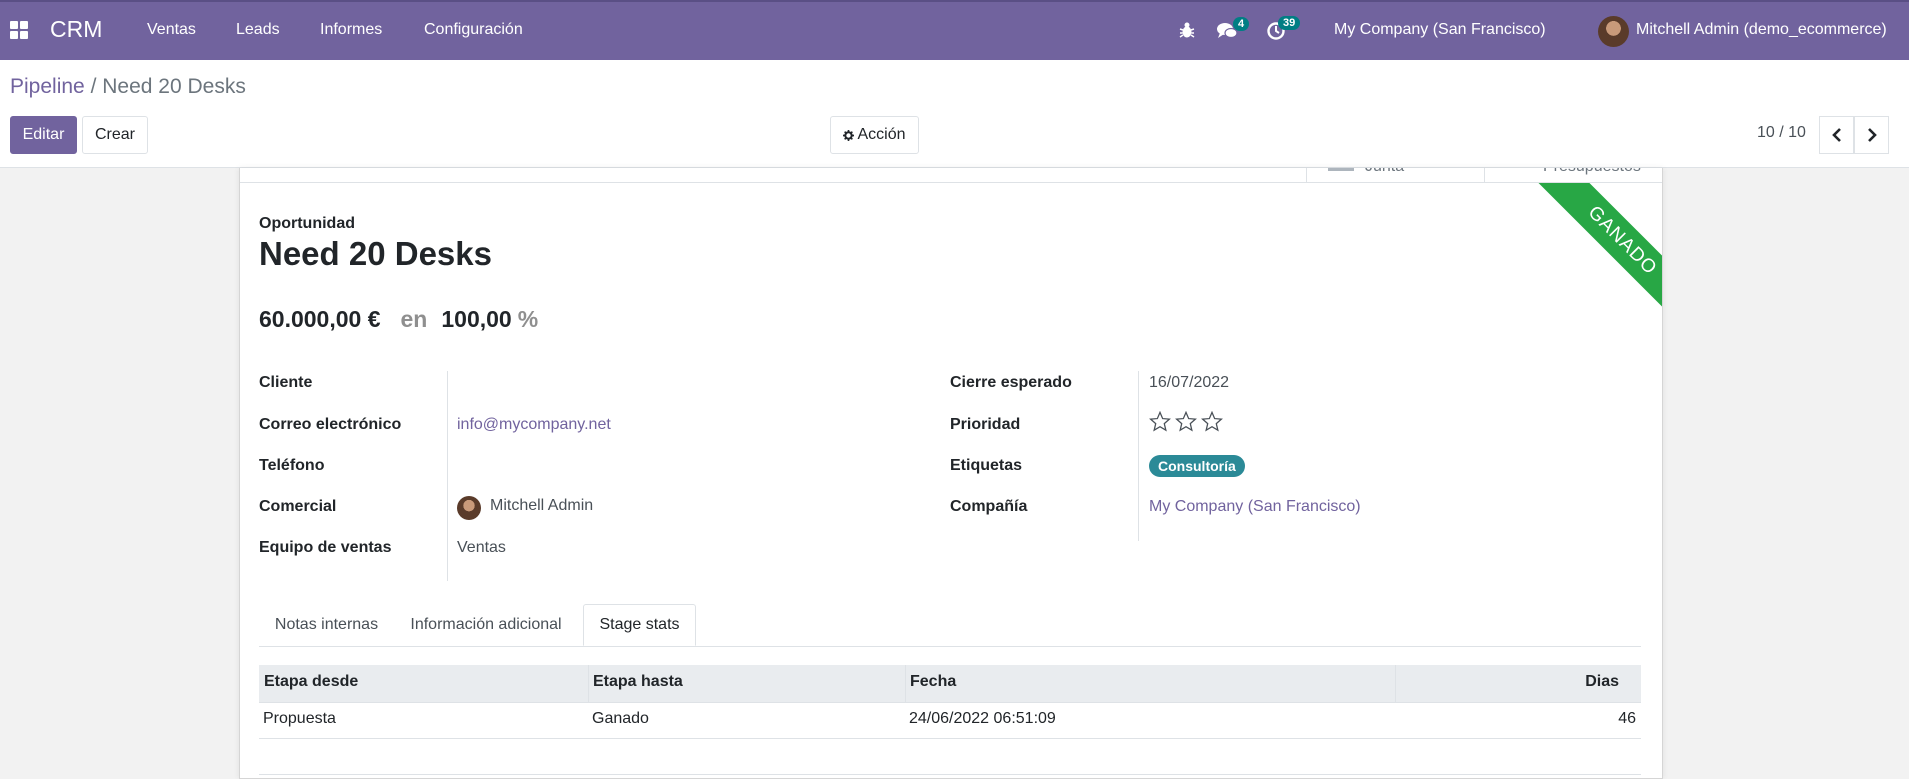 This screenshot has width=1909, height=779. Describe the element at coordinates (476, 319) in the screenshot. I see `probability-value: 100,00` at that location.